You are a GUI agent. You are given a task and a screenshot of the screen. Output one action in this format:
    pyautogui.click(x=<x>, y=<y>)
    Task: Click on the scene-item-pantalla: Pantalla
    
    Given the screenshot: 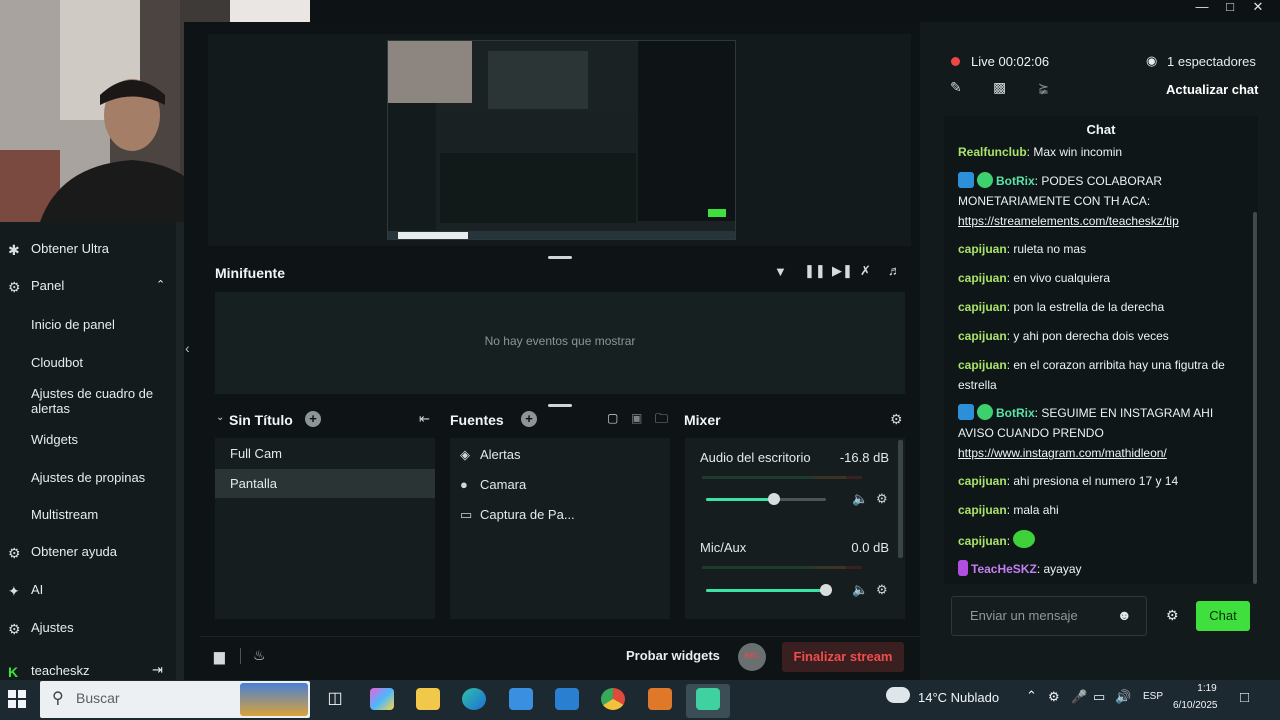 What is the action you would take?
    pyautogui.click(x=325, y=483)
    